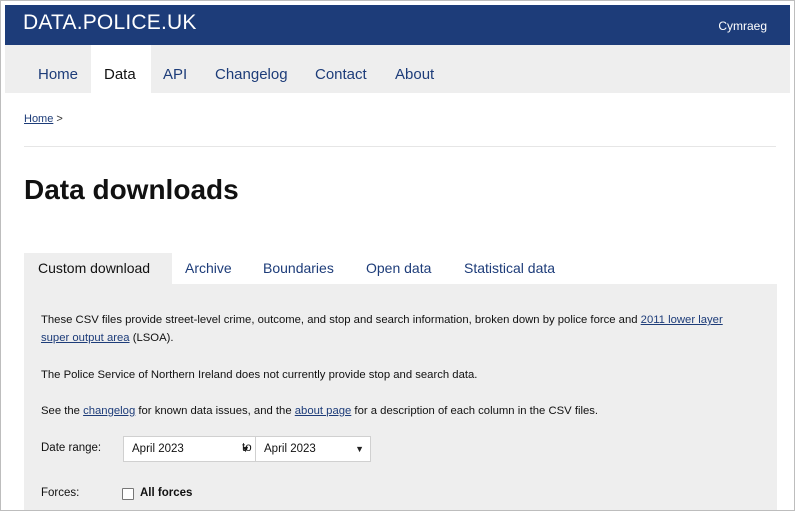  I want to click on nav-item-data: Data, so click(121, 69).